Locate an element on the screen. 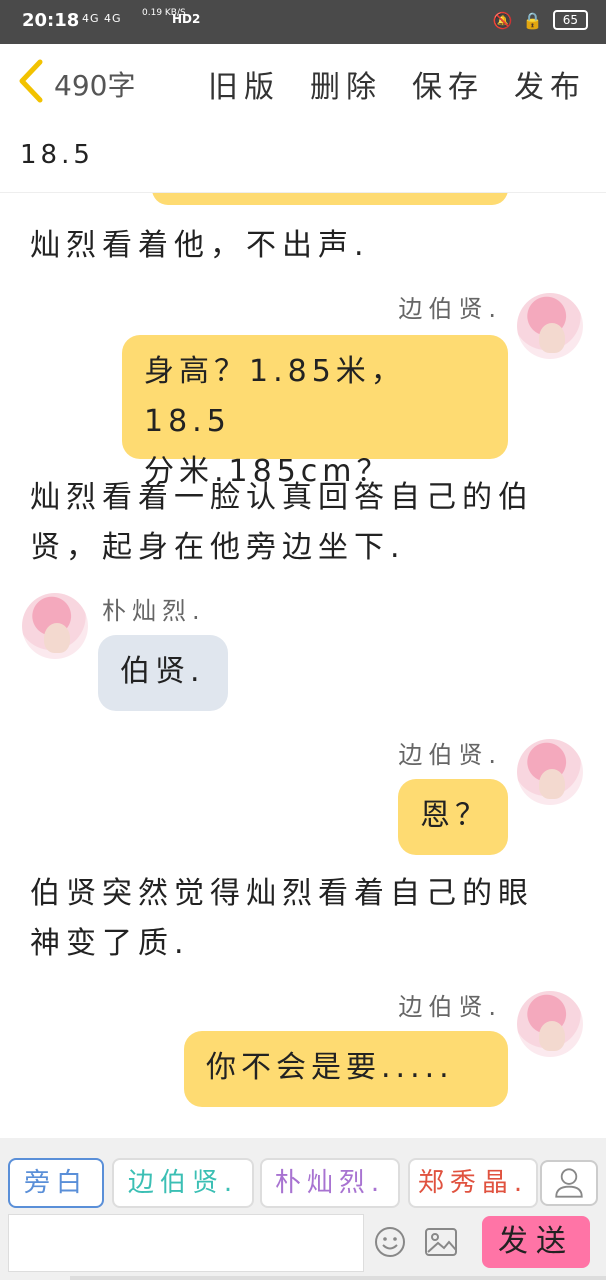 Image resolution: width=606 pixels, height=1280 pixels. role-baekhyun-button: 边伯贤. is located at coordinates (183, 1183).